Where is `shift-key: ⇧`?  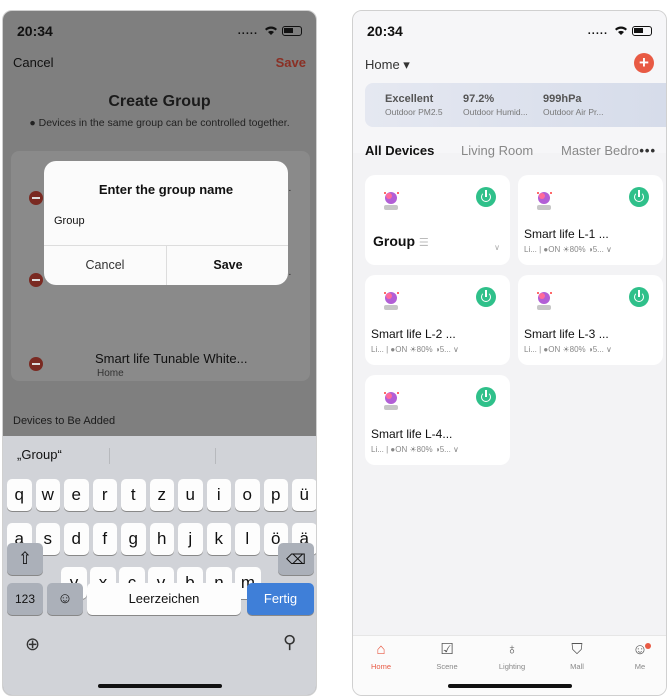
shift-key: ⇧ is located at coordinates (25, 559).